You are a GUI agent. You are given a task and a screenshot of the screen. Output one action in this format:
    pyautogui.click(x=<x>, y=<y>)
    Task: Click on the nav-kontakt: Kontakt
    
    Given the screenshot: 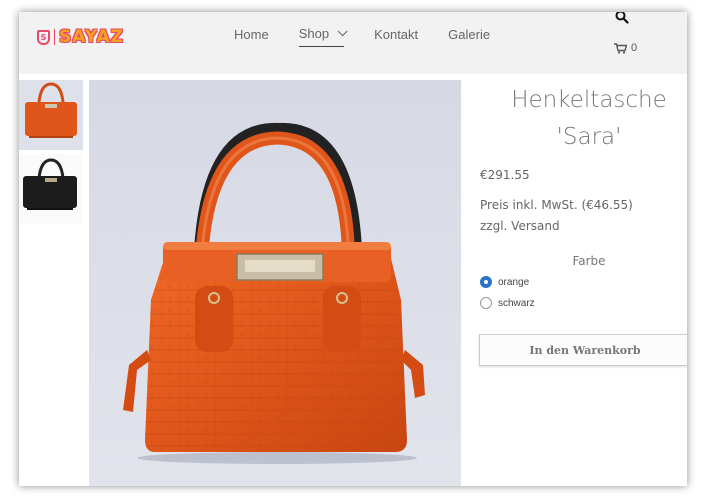 What is the action you would take?
    pyautogui.click(x=396, y=36)
    